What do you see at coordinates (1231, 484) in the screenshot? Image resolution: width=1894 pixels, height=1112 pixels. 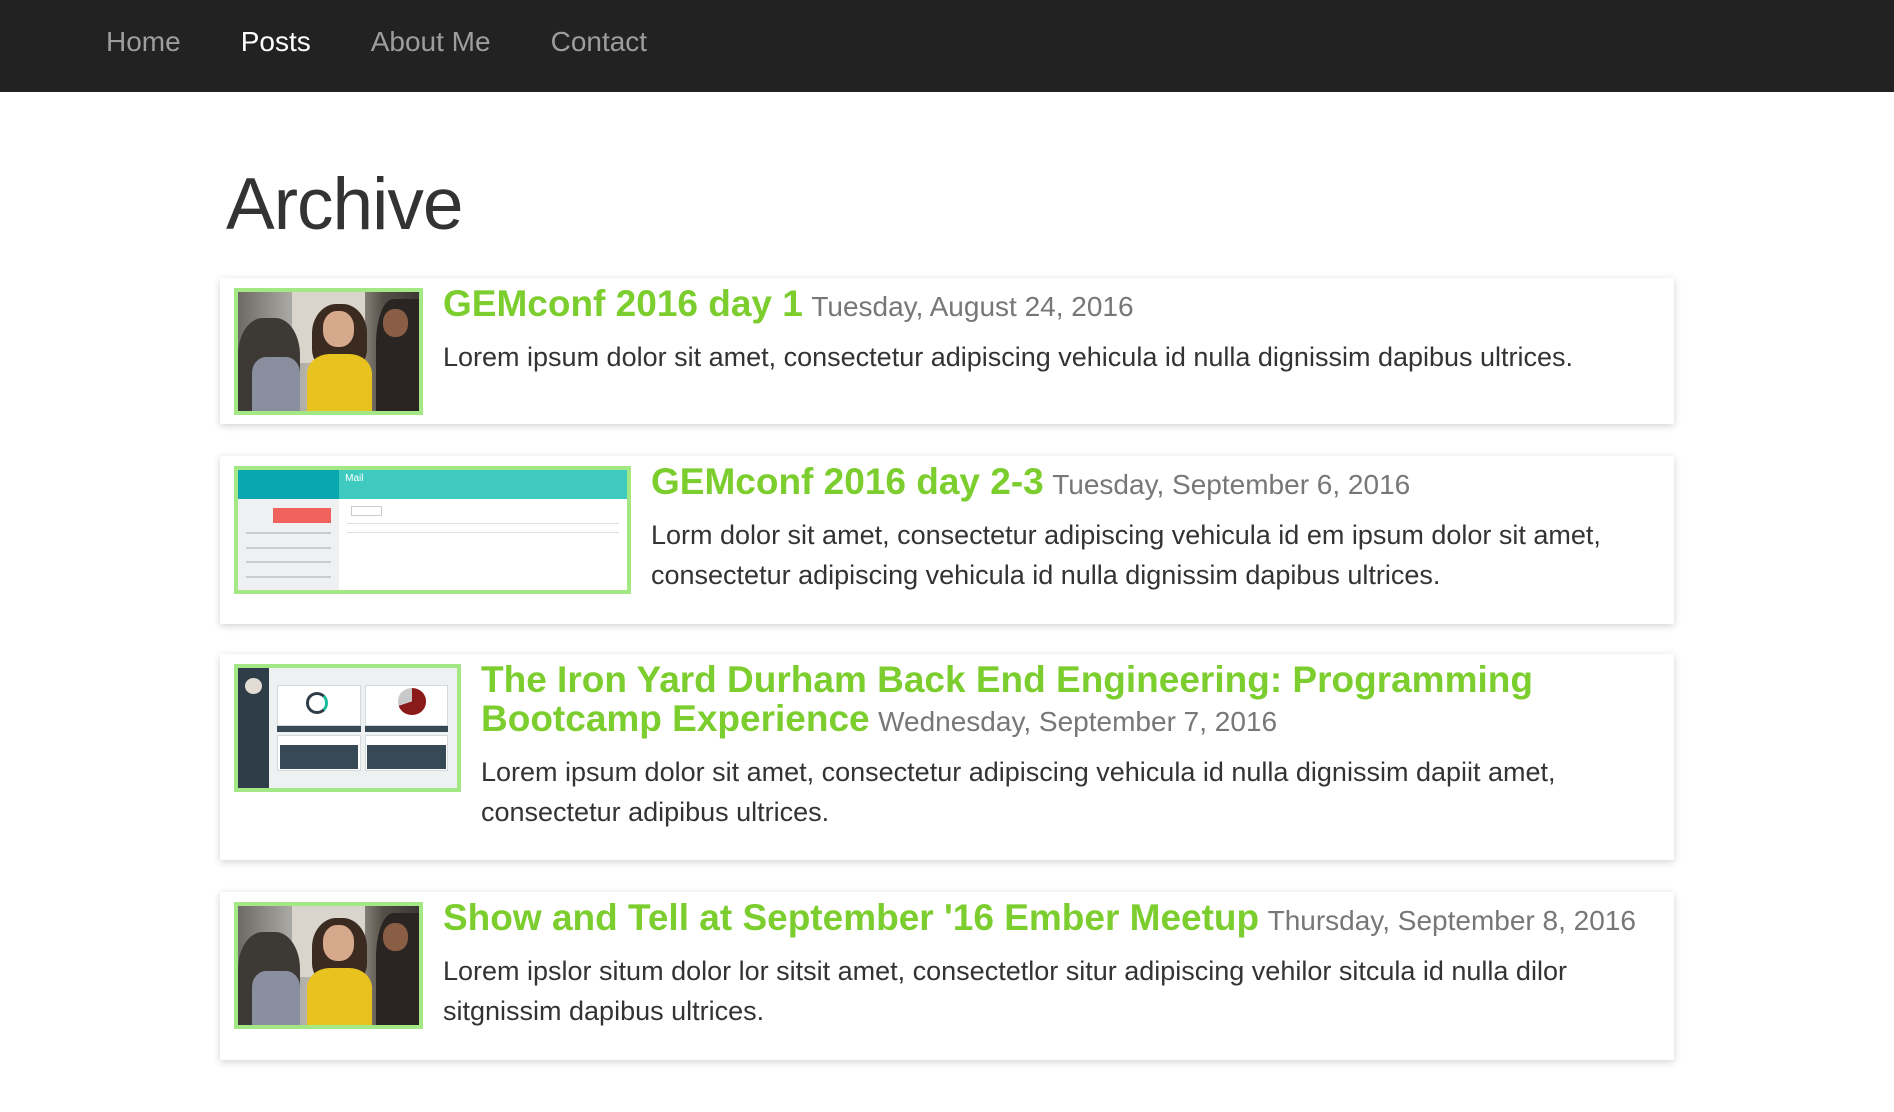 I see `post-date: Tuesday, September 6, 2016` at bounding box center [1231, 484].